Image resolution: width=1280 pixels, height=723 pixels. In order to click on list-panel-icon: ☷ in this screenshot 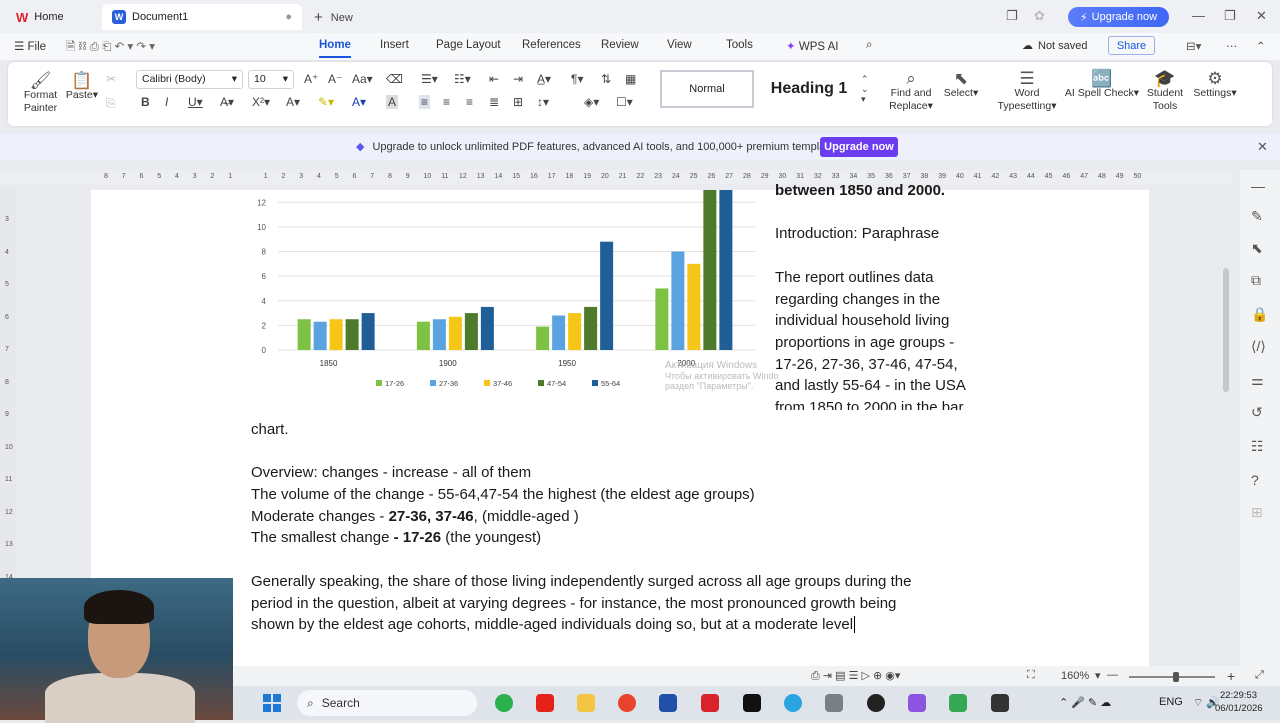, I will do `click(1257, 446)`.